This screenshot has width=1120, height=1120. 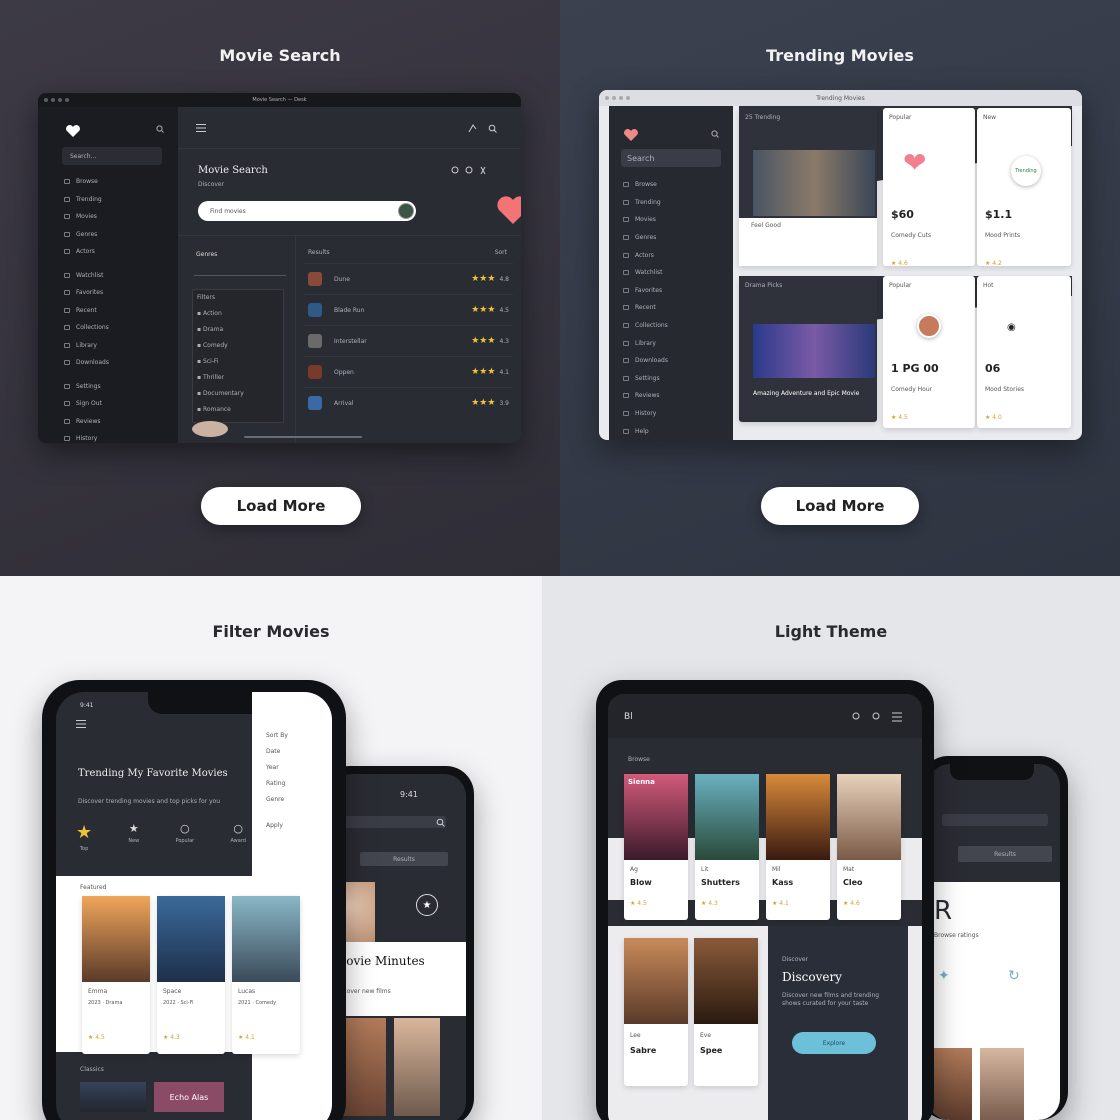 I want to click on filter-option: ▪ Sci-Fi, so click(x=220, y=366).